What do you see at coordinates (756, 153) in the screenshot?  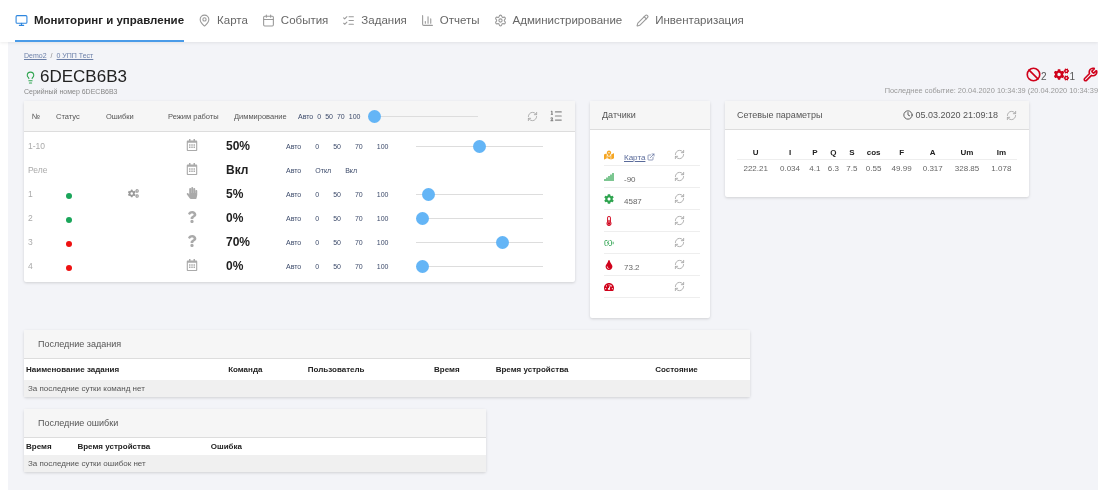 I see `column-header: U` at bounding box center [756, 153].